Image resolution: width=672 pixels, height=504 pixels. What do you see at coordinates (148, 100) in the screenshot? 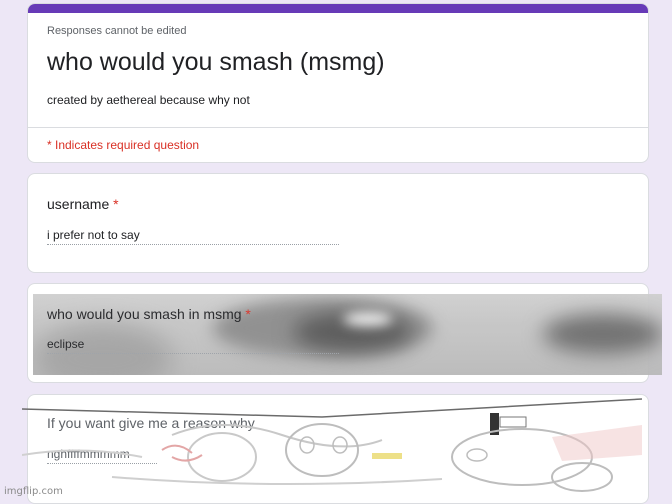
I see `form-description: created by aethereal because why not` at bounding box center [148, 100].